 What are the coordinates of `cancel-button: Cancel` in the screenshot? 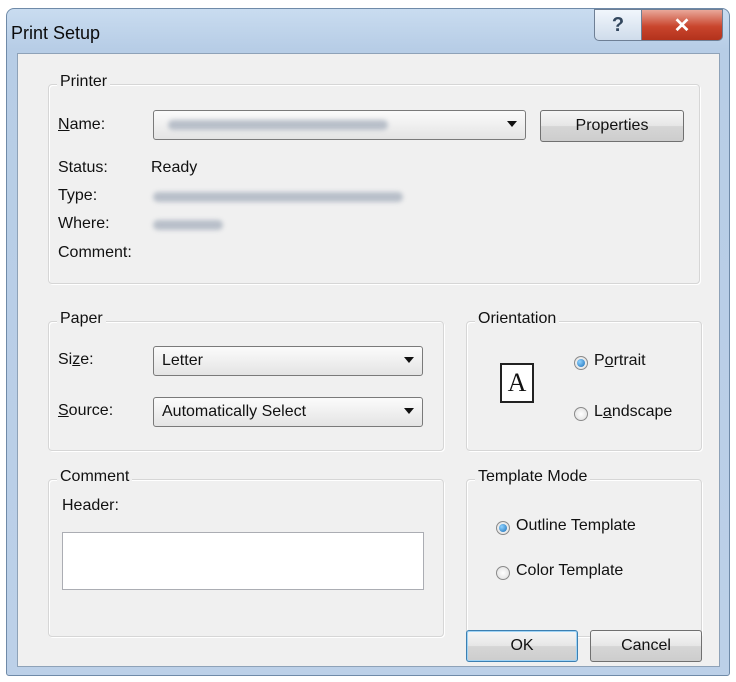 It's located at (646, 646).